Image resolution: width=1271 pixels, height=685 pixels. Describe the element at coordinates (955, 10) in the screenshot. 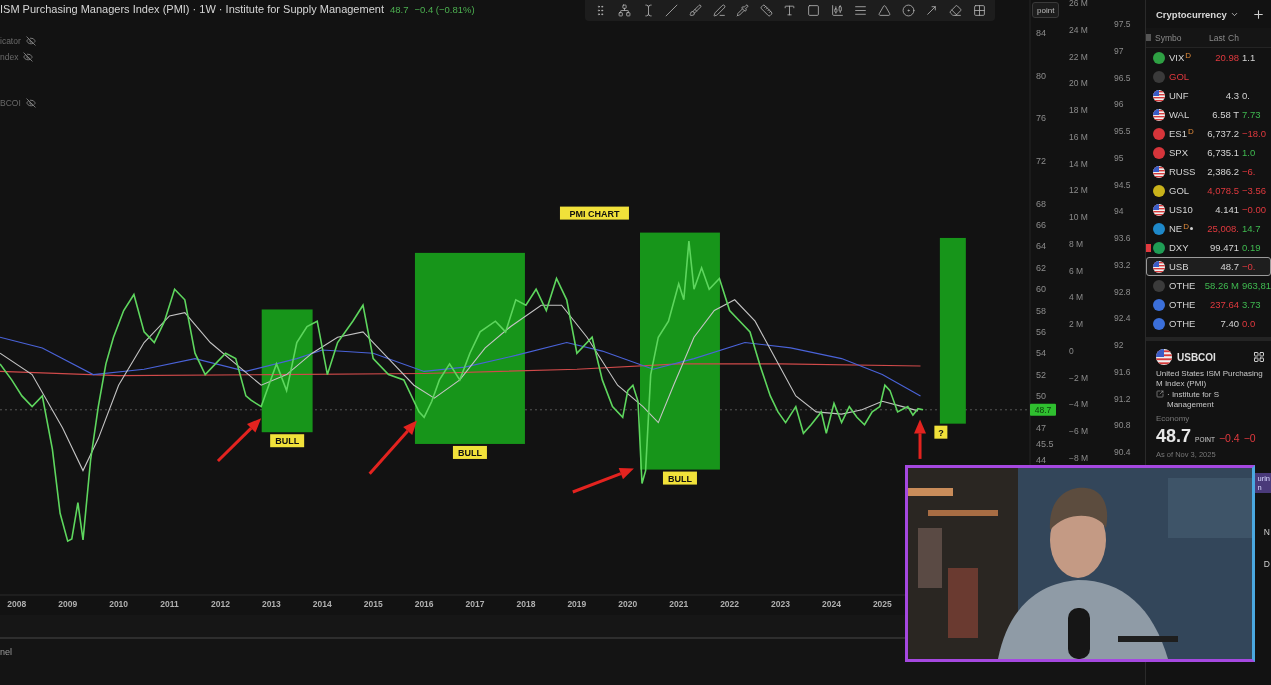

I see `eraser-icon` at that location.